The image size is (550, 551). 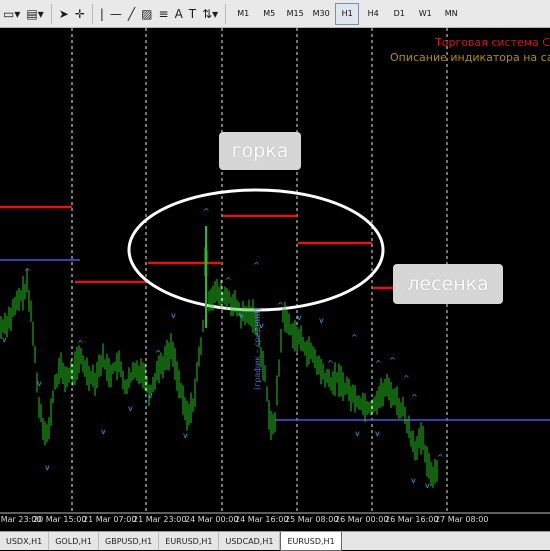 What do you see at coordinates (164, 14) in the screenshot?
I see `fibonacci-icon: ≡` at bounding box center [164, 14].